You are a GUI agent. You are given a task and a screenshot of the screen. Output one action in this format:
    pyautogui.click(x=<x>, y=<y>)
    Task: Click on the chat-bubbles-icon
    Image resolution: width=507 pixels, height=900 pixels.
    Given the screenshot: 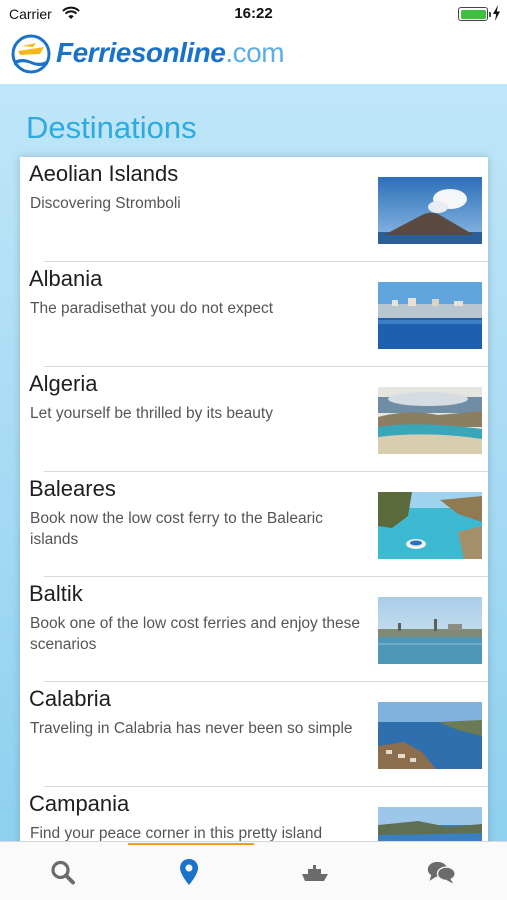 What is the action you would take?
    pyautogui.click(x=441, y=872)
    